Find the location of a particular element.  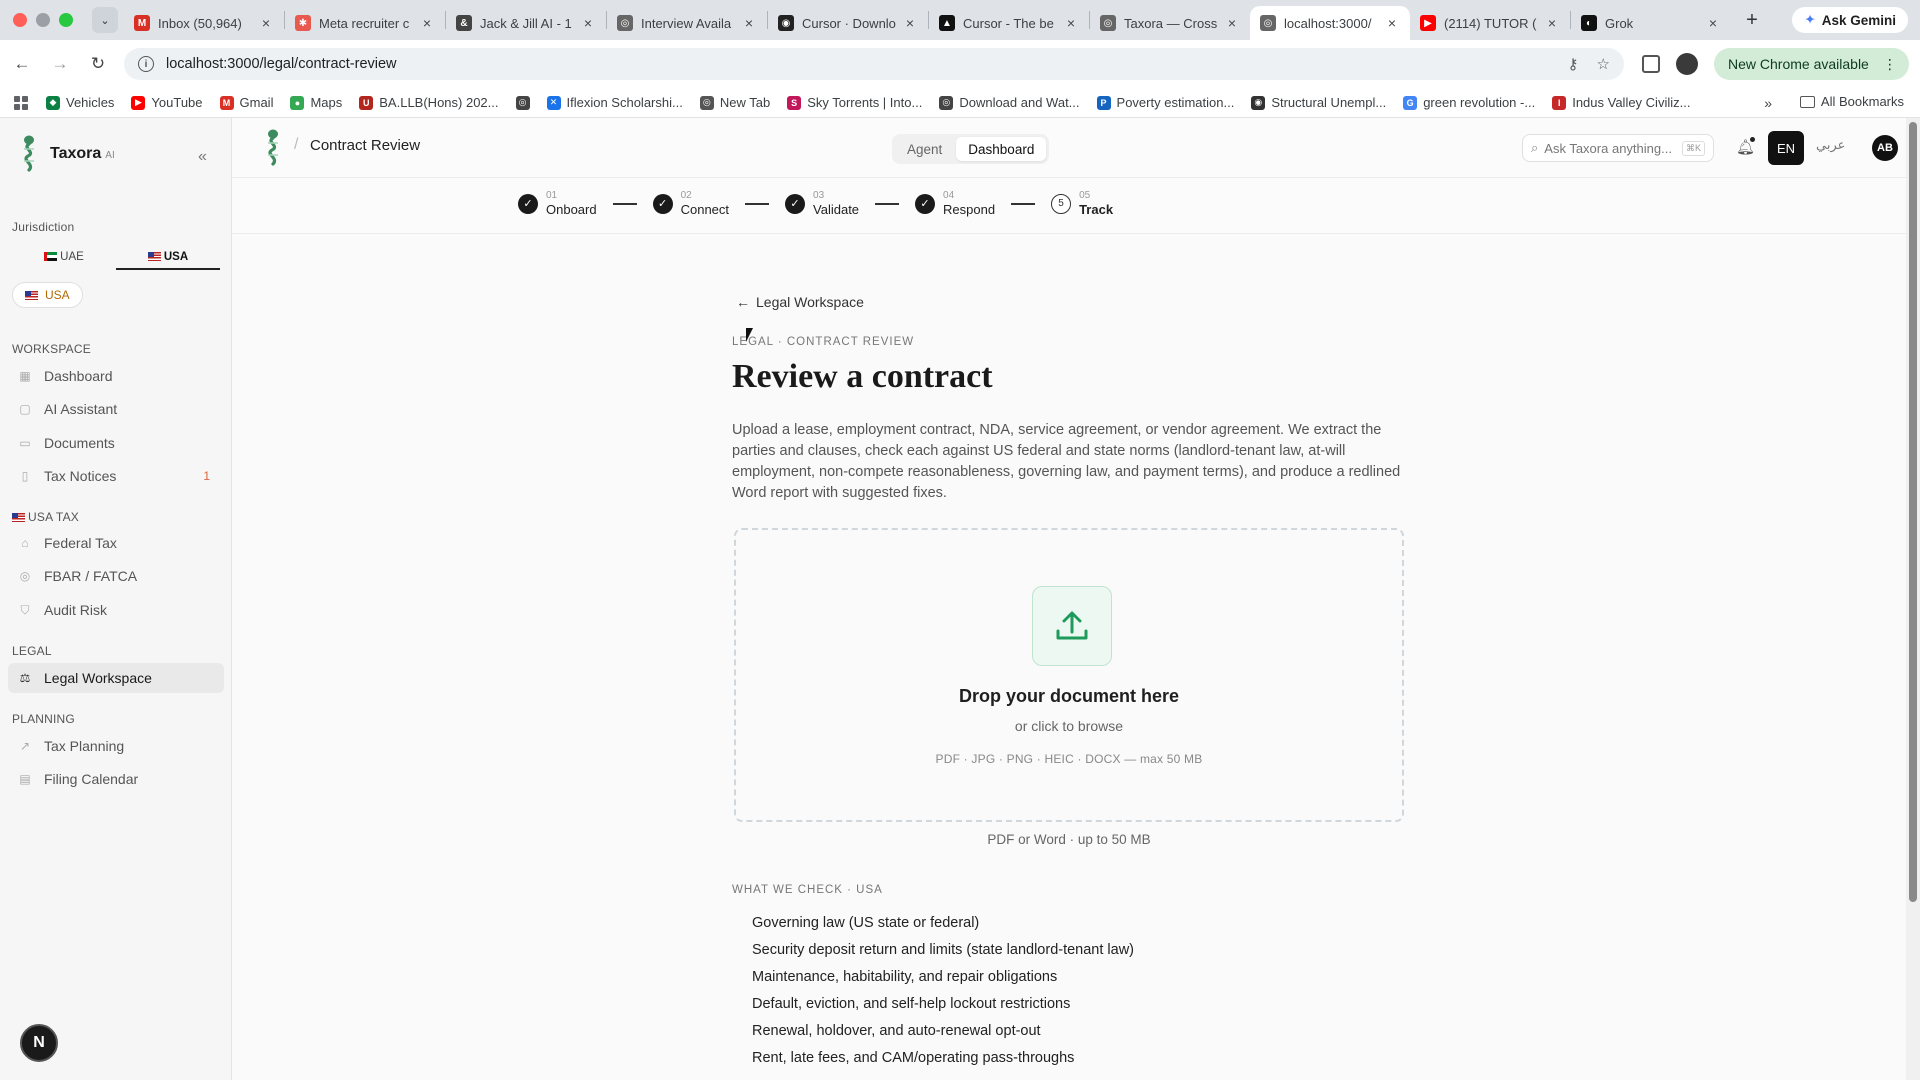

browser-tab: ▲ Cursor - The be × is located at coordinates (1009, 23).